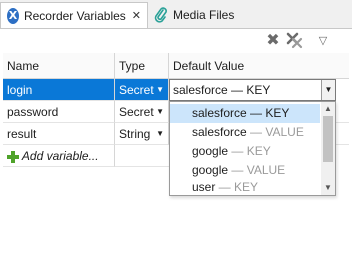  What do you see at coordinates (328, 188) in the screenshot?
I see `scroll-down-icon: ▼` at bounding box center [328, 188].